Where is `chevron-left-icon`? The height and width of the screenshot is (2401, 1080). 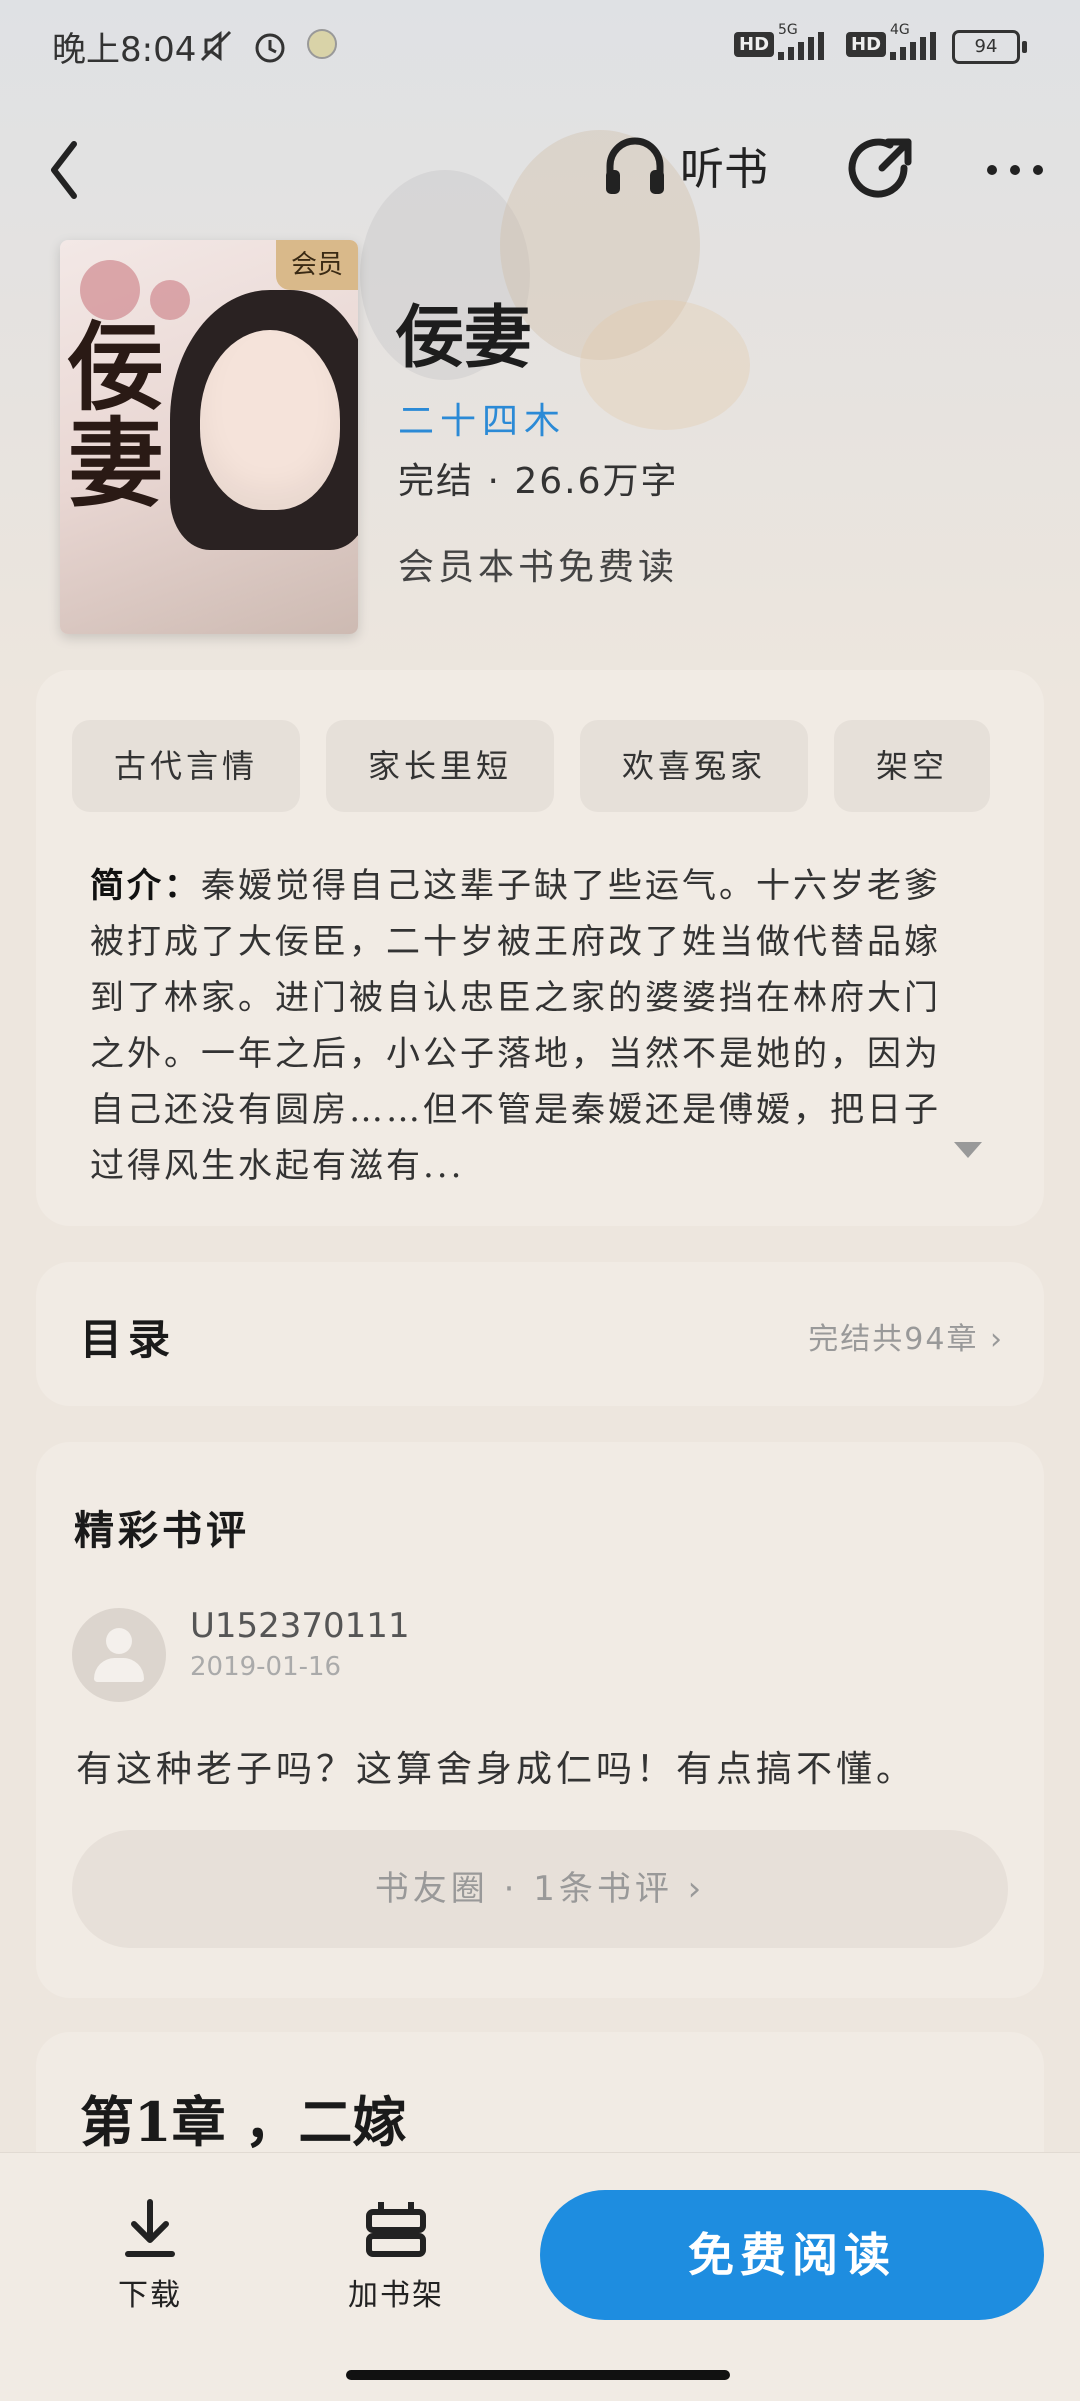
chevron-left-icon is located at coordinates (64, 170).